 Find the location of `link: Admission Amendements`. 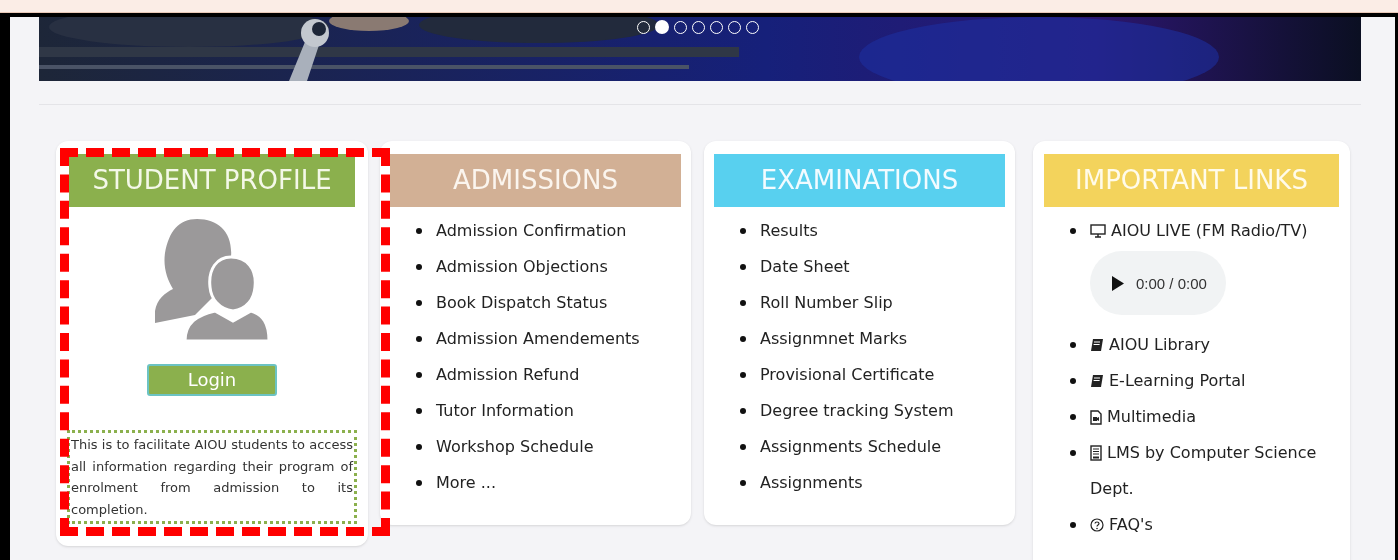

link: Admission Amendements is located at coordinates (538, 339).